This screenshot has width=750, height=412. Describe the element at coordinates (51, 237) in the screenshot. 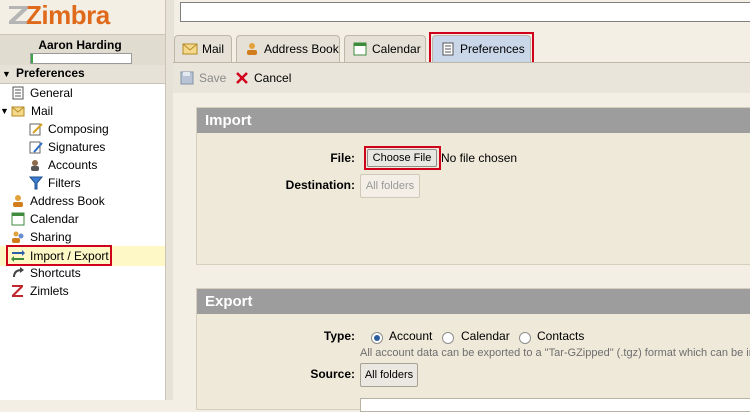

I see `sidebar-item-label: Sharing` at that location.